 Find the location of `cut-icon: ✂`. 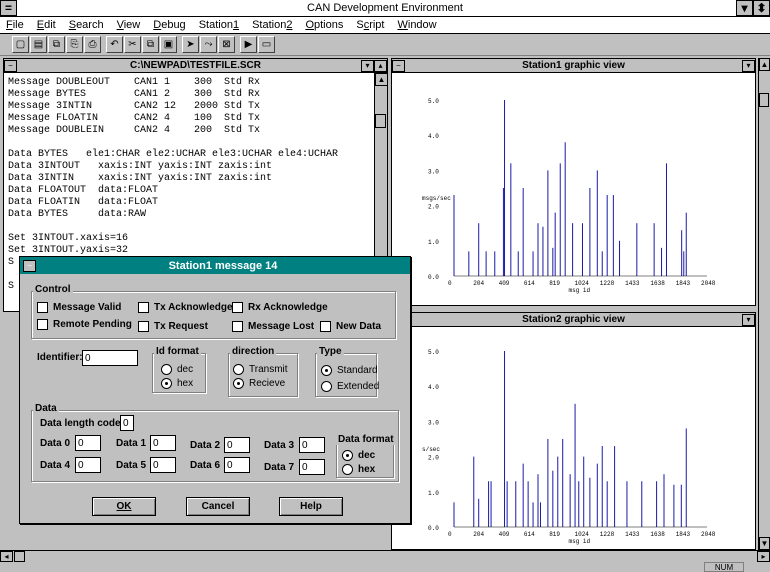

cut-icon: ✂ is located at coordinates (132, 44).